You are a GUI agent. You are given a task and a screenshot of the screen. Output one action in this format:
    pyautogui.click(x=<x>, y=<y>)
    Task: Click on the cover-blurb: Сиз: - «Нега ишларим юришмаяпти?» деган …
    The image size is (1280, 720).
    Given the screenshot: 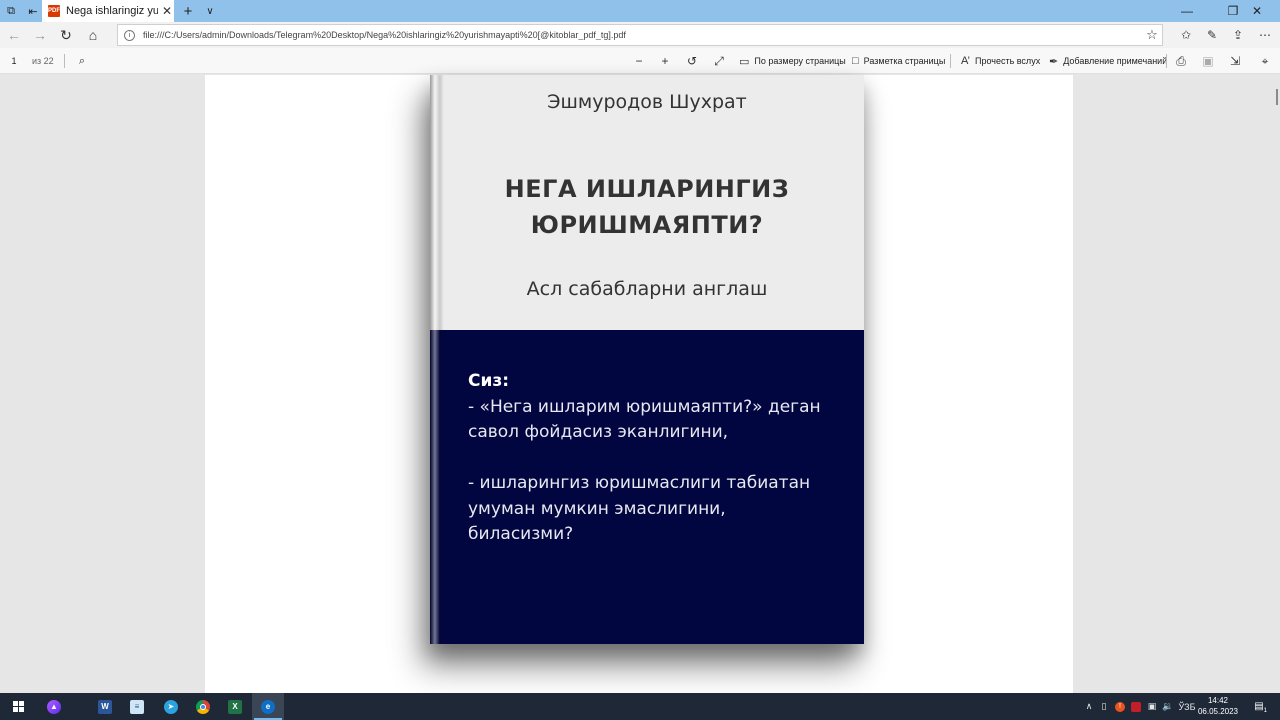 What is the action you would take?
    pyautogui.click(x=658, y=458)
    